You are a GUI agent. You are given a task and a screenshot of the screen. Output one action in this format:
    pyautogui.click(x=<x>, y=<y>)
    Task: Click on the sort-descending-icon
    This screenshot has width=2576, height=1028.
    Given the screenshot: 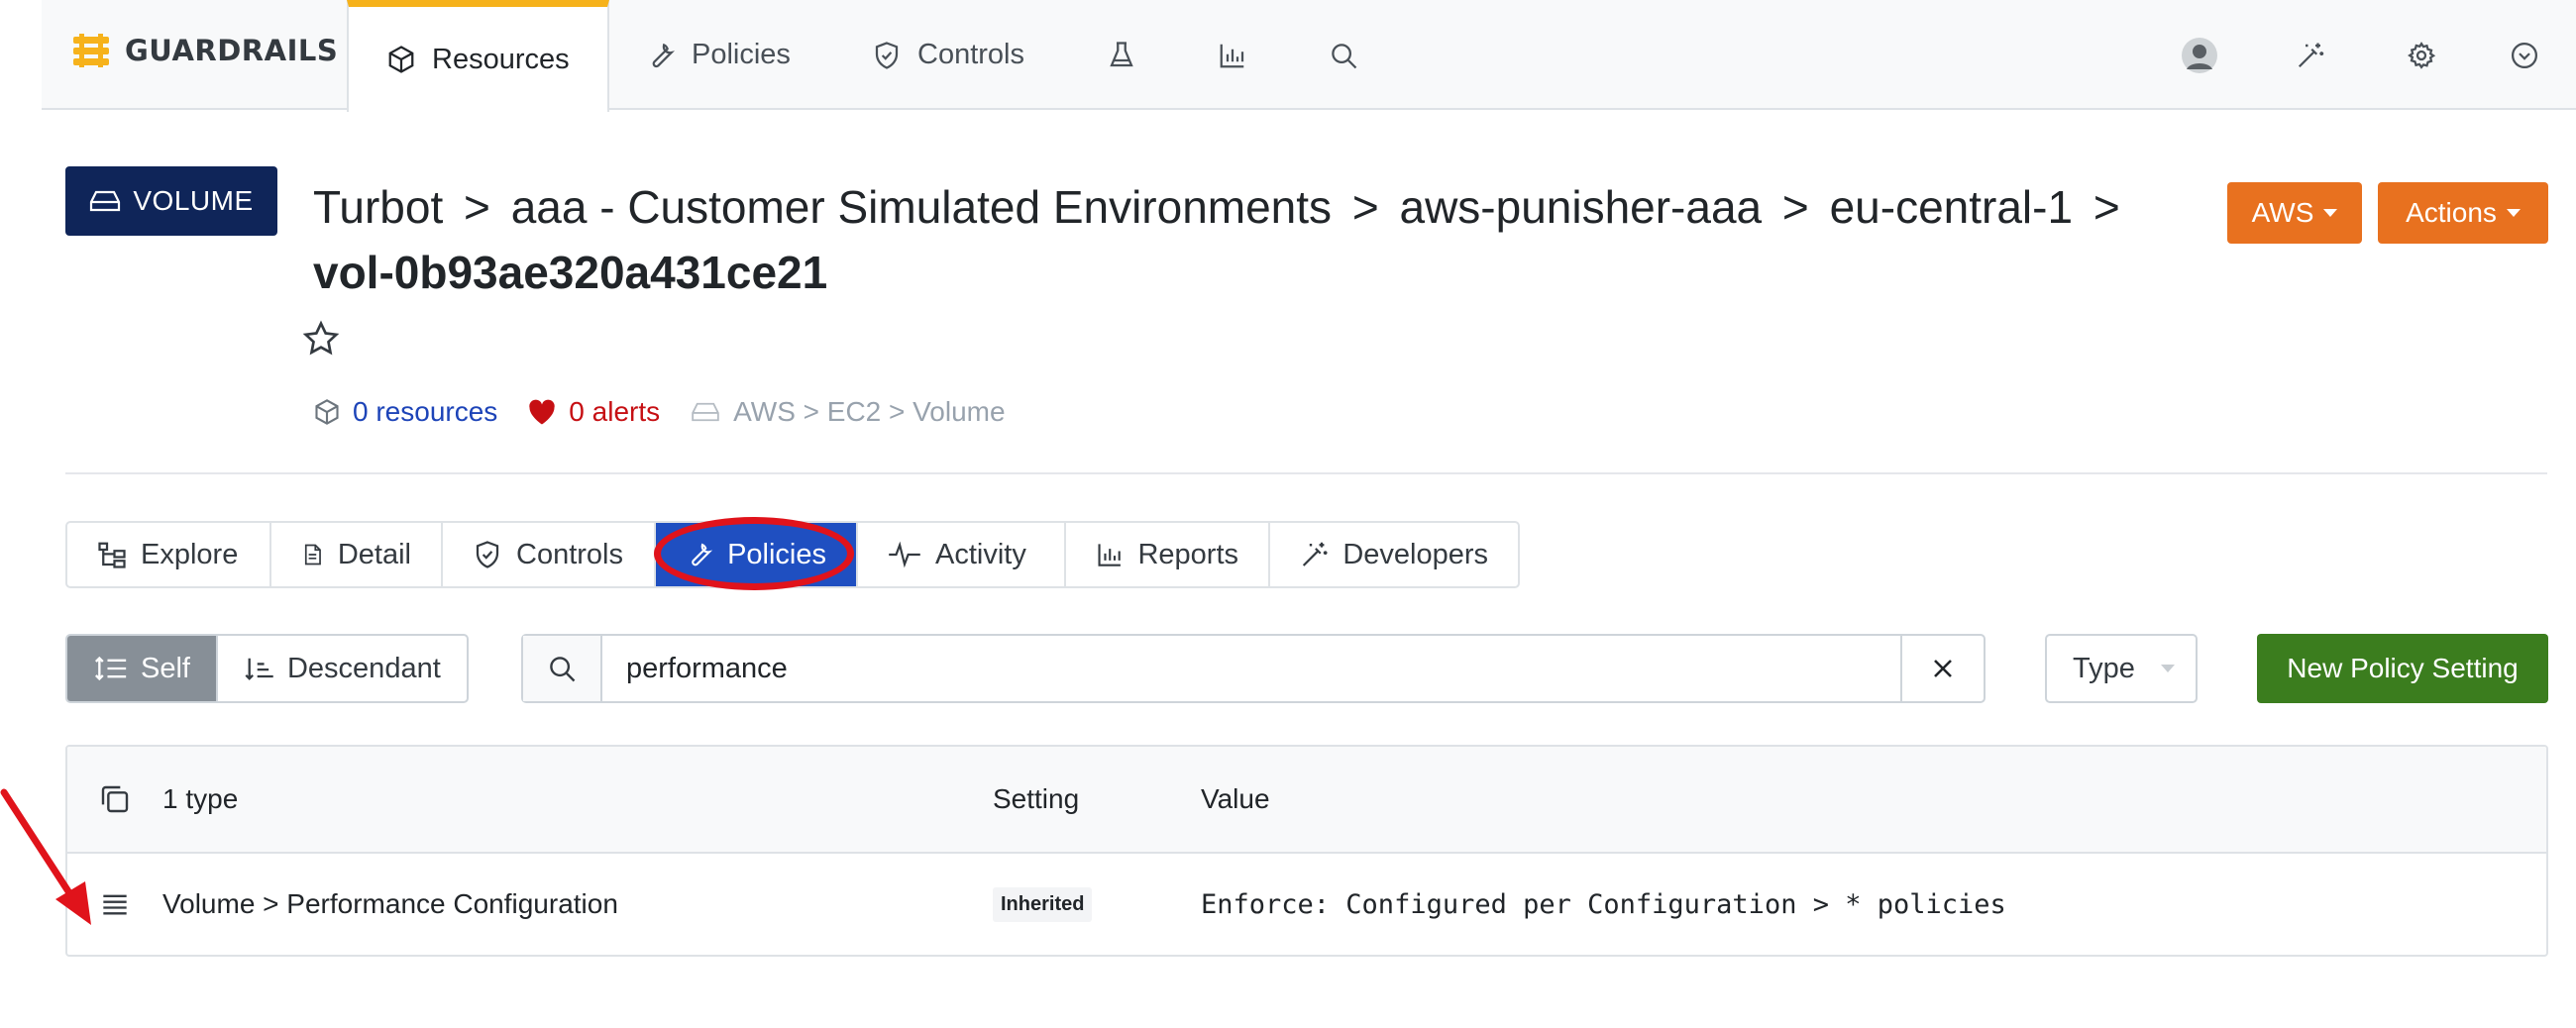 What is the action you would take?
    pyautogui.click(x=259, y=669)
    